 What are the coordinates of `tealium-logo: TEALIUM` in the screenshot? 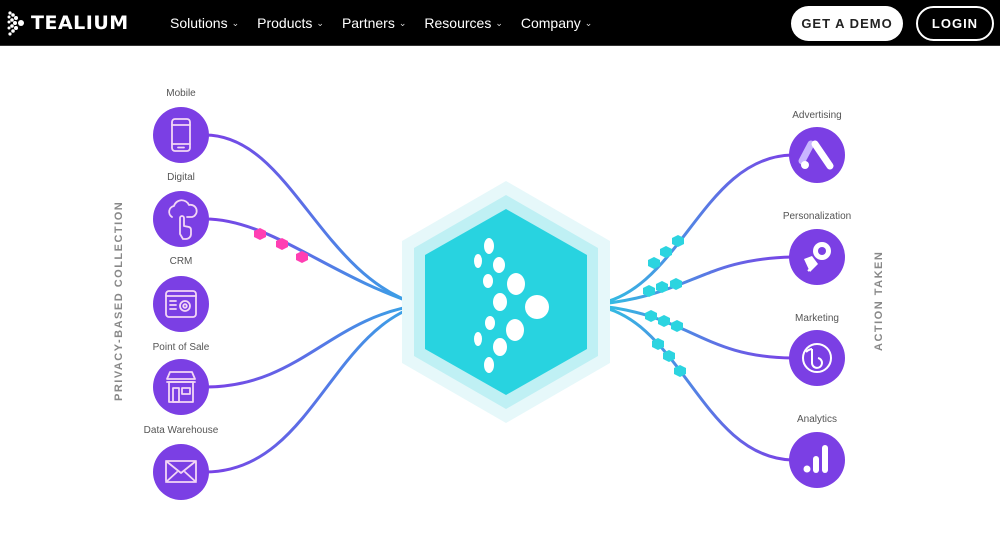 It's located at (67, 23).